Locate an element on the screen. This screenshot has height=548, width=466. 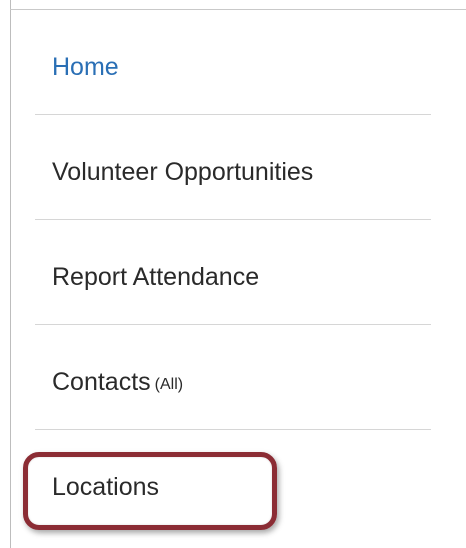
nav-link-volunteer-opportunities: Volunteer Opportunities is located at coordinates (182, 172).